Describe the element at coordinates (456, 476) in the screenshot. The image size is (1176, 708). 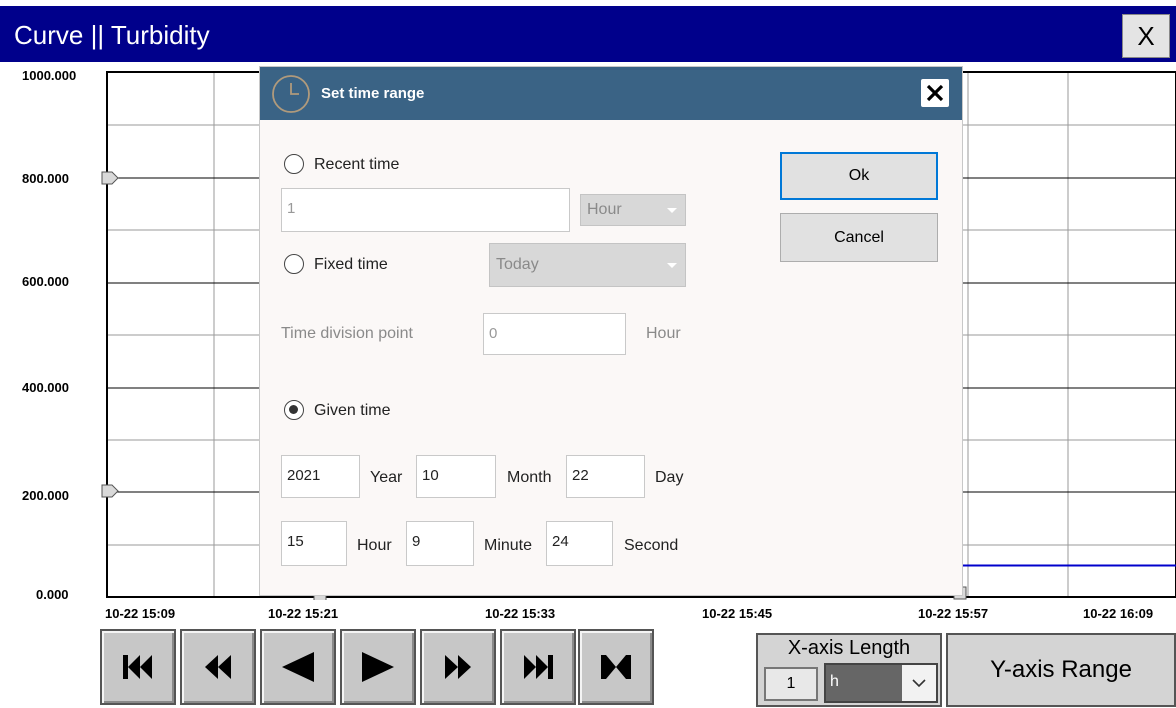
I see `month-input: 10` at that location.